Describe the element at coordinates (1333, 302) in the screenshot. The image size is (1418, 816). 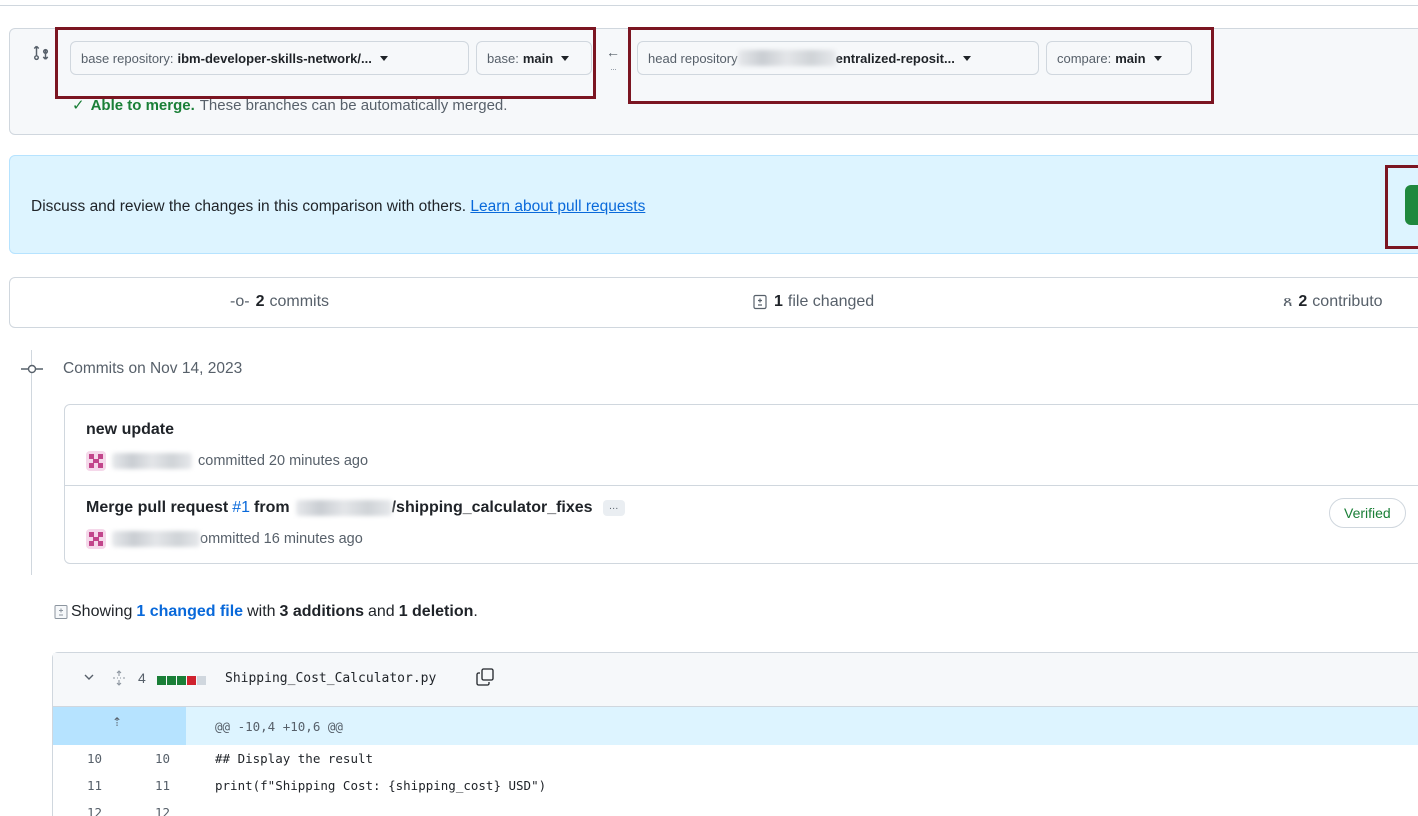
I see `contributors-tab: ጸ 2 contributo` at that location.